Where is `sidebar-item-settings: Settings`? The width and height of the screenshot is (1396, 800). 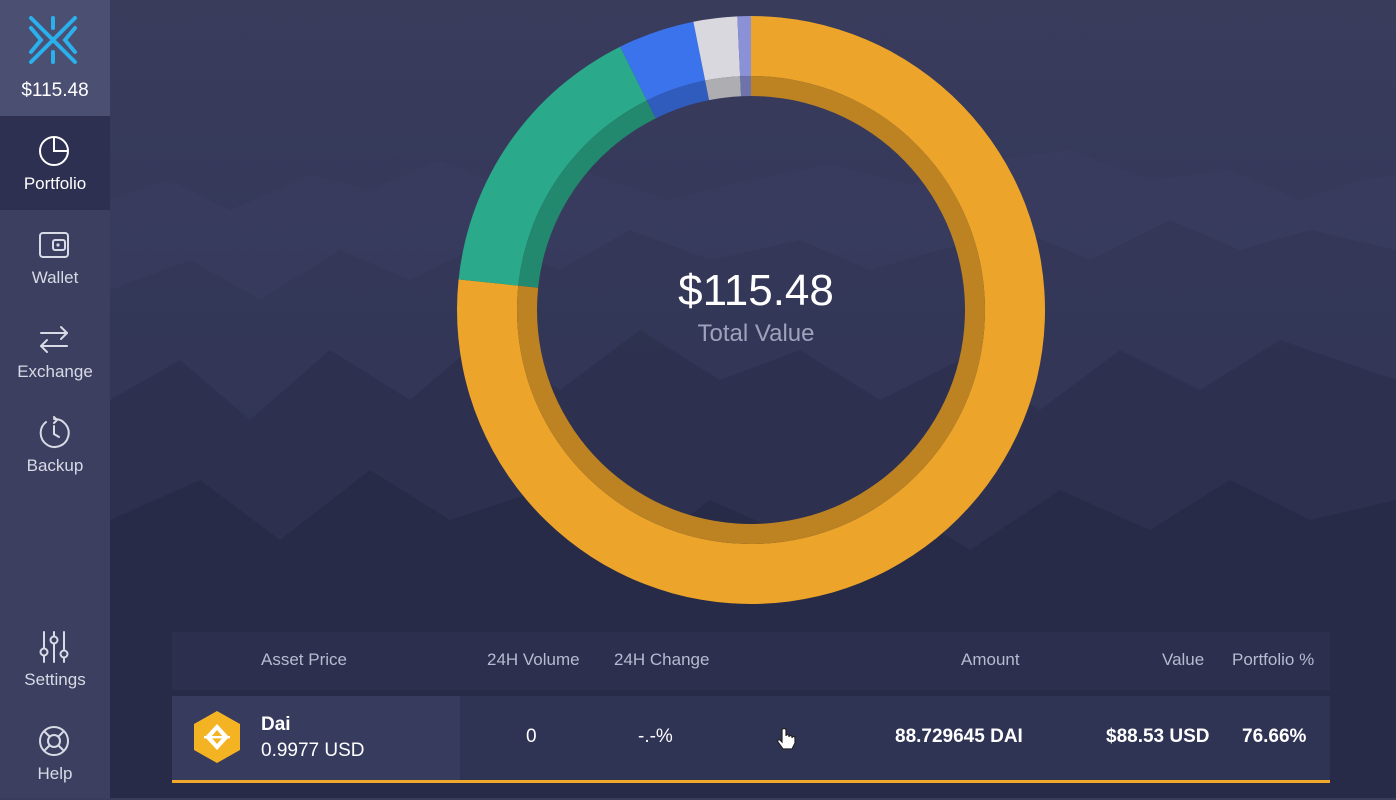
sidebar-item-settings: Settings is located at coordinates (55, 659).